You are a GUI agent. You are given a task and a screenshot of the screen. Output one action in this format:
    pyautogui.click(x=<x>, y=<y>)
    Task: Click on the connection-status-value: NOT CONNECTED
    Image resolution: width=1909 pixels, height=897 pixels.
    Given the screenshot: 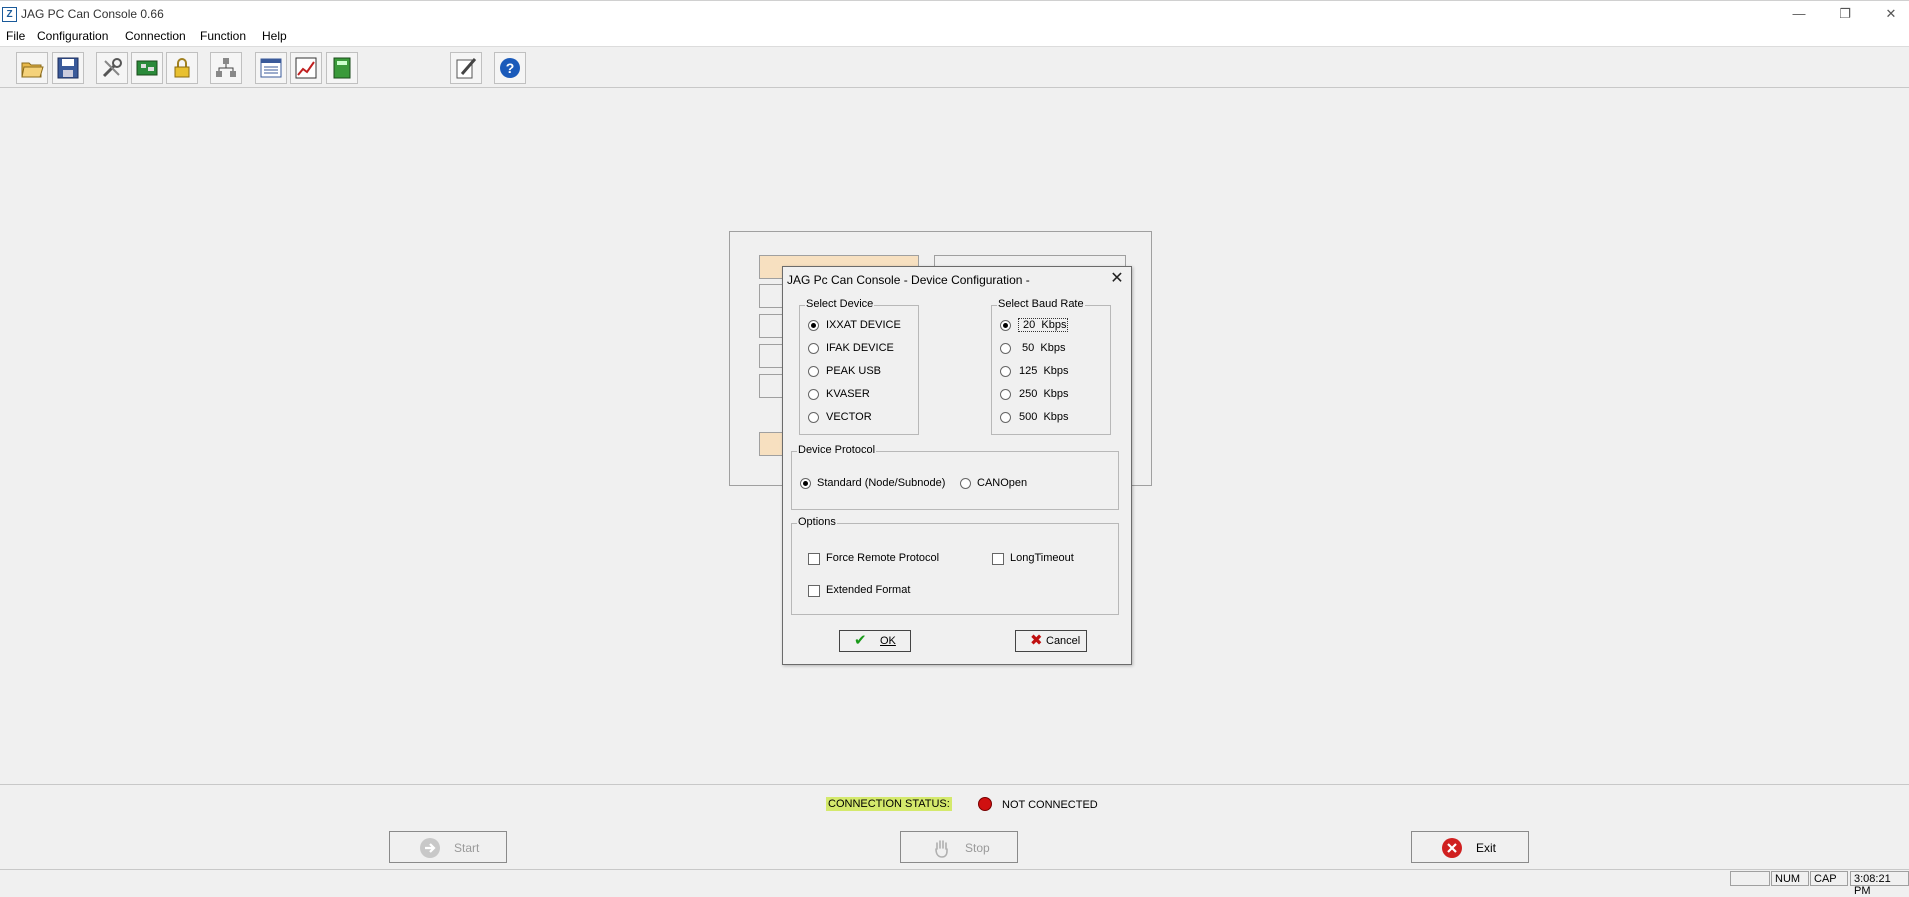 What is the action you would take?
    pyautogui.click(x=1050, y=805)
    